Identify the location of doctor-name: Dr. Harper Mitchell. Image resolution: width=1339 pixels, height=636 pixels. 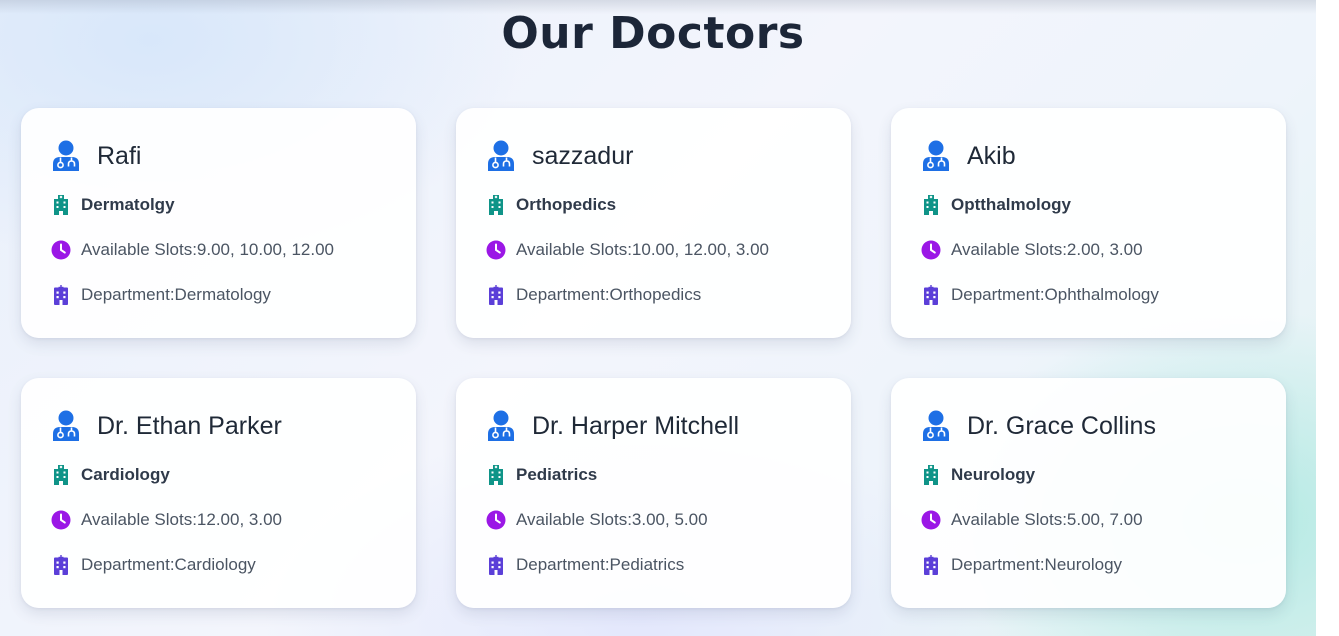
(635, 425).